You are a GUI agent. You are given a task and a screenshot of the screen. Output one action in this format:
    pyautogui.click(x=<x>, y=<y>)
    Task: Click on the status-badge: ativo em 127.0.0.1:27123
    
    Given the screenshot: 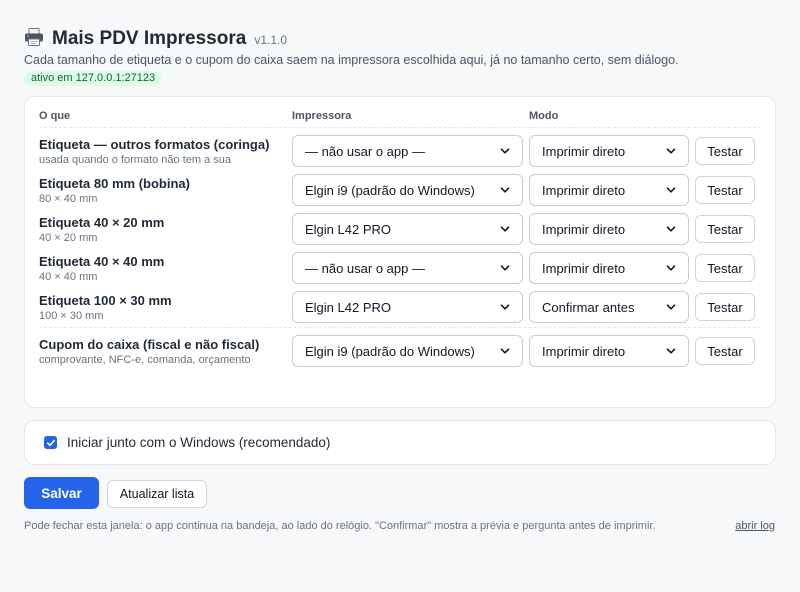 What is the action you would take?
    pyautogui.click(x=93, y=78)
    